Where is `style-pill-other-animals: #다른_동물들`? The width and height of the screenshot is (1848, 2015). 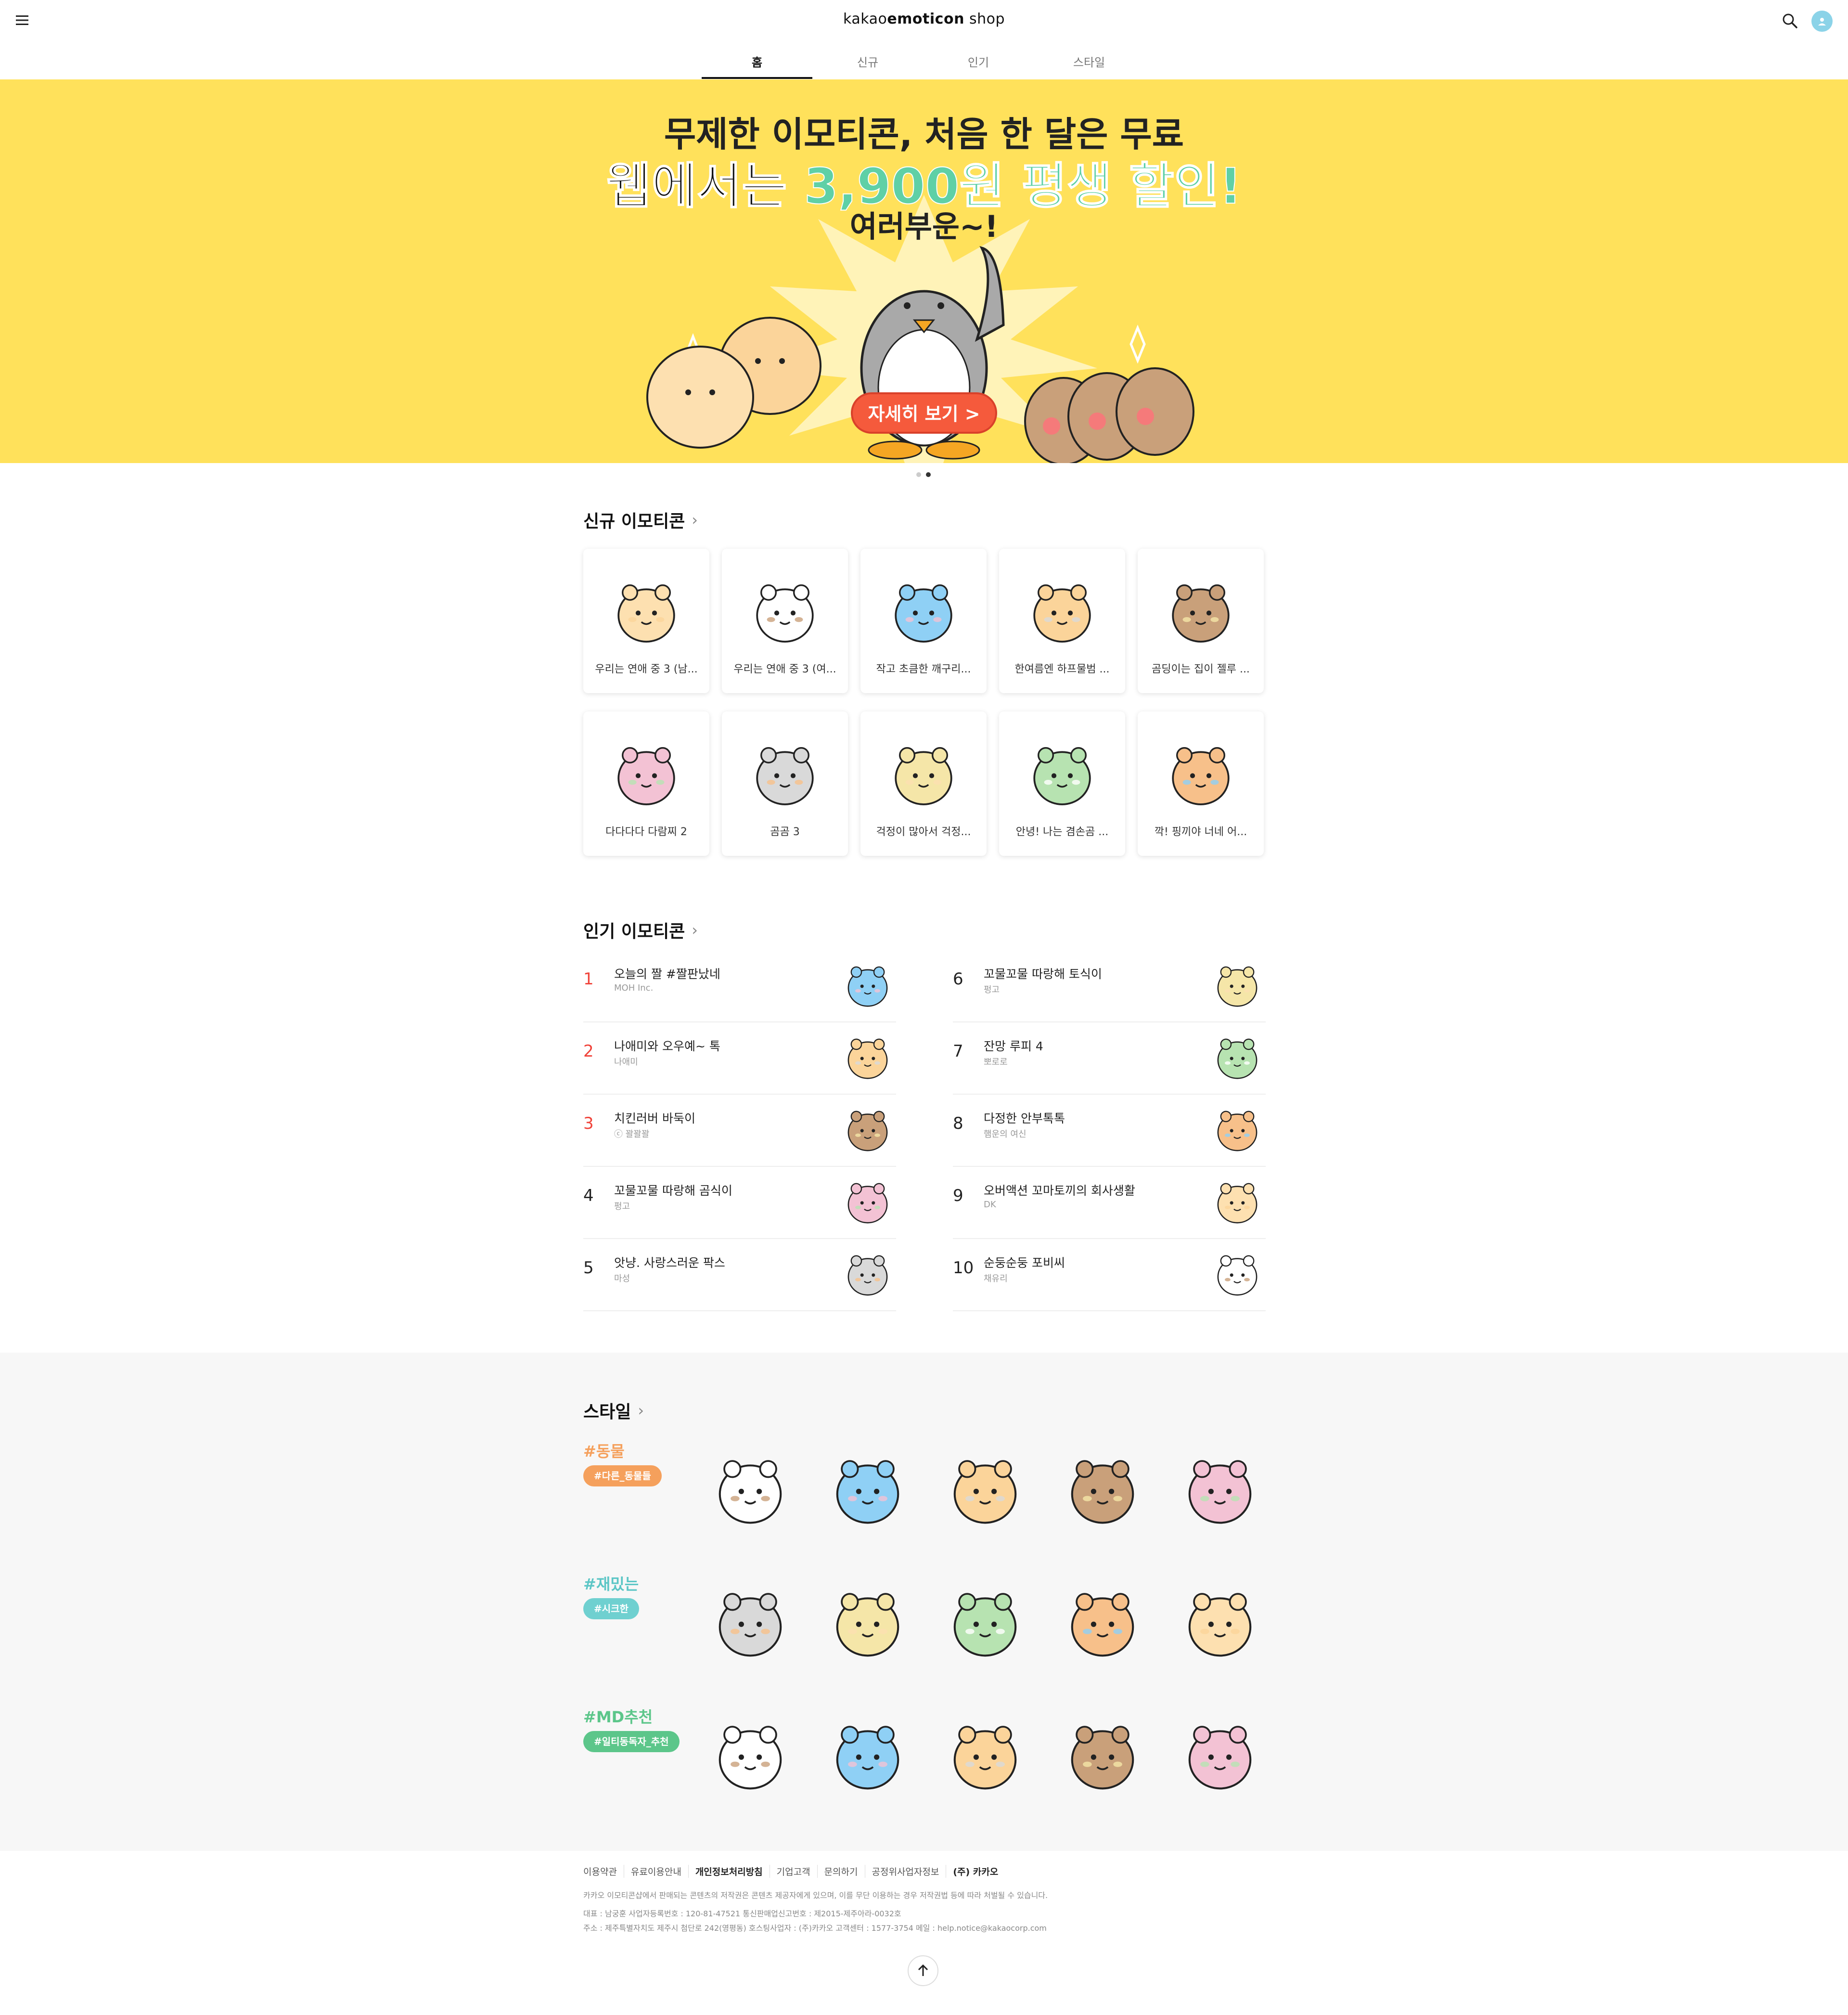 style-pill-other-animals: #다른_동물들 is located at coordinates (622, 1476).